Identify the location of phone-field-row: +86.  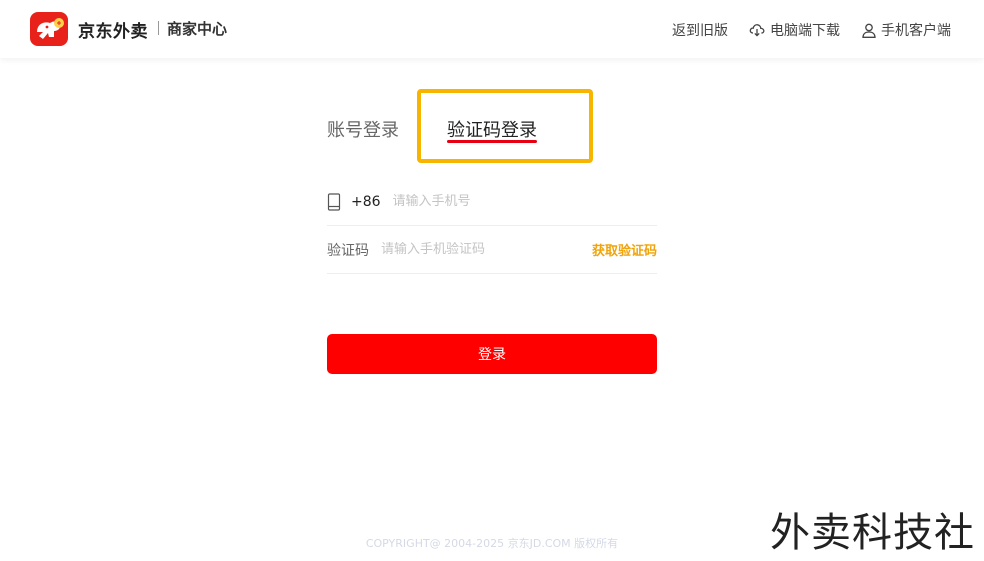
(492, 202).